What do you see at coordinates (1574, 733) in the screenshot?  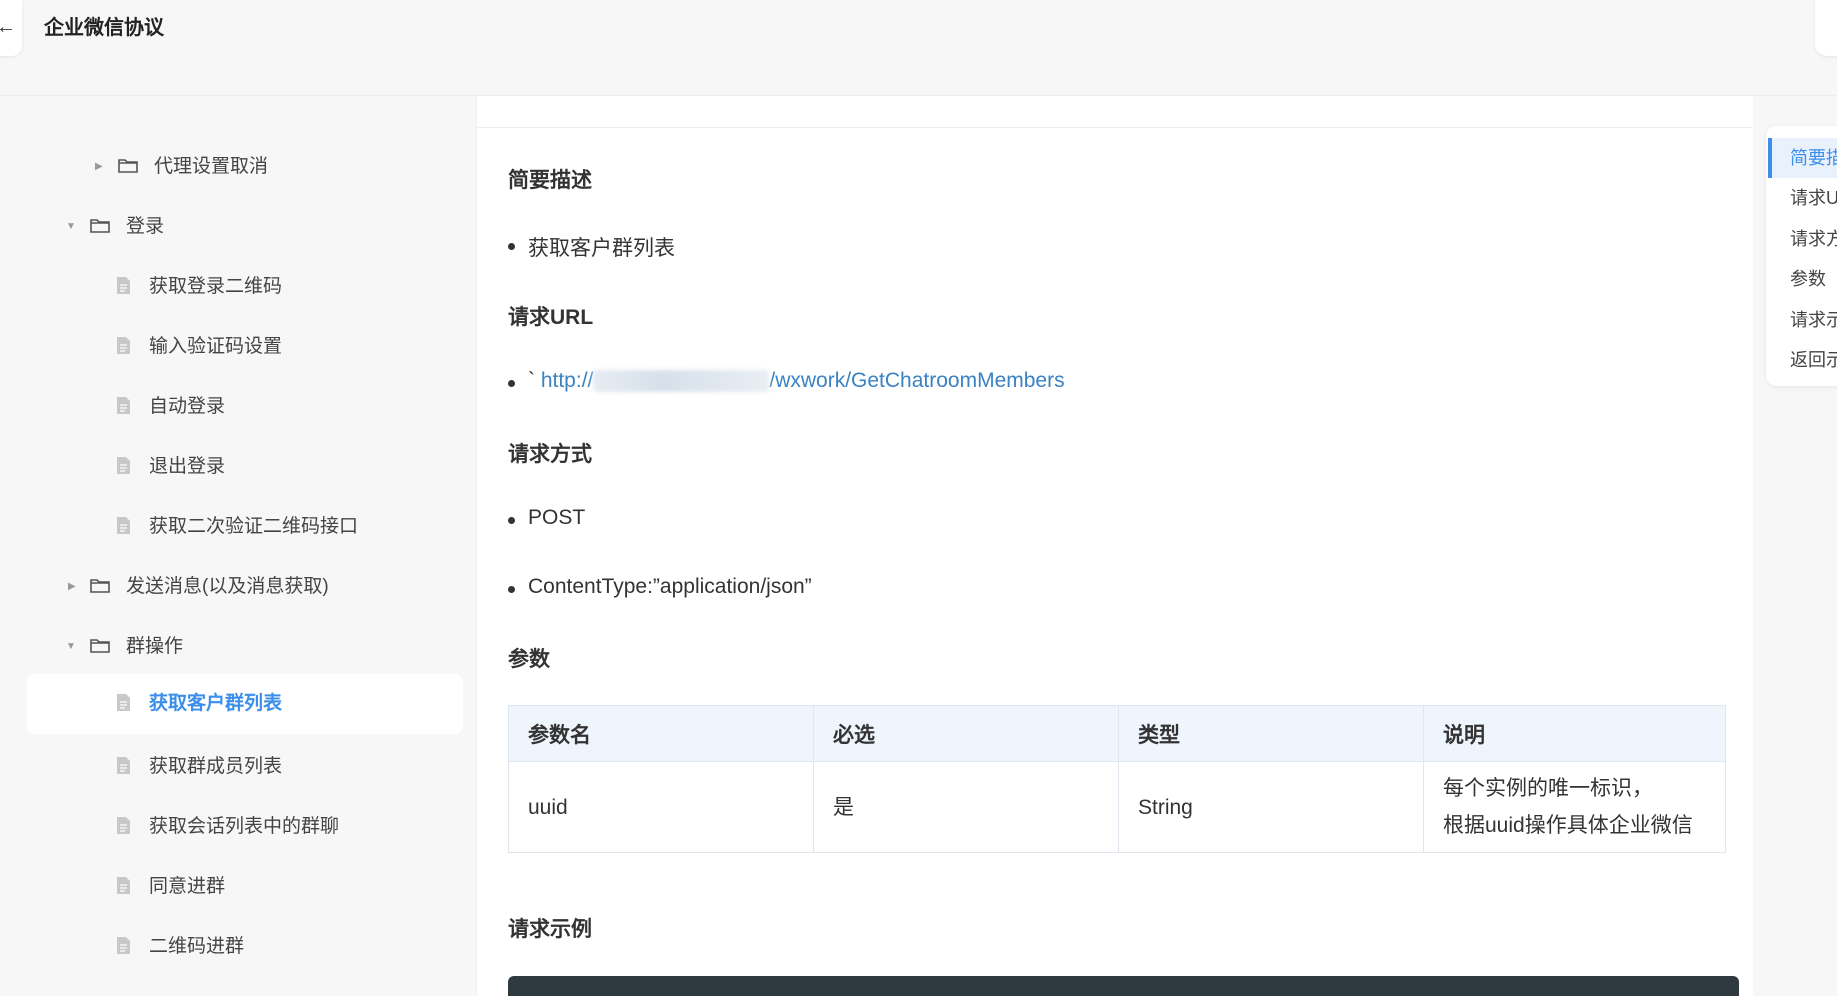 I see `column-header: 说明` at bounding box center [1574, 733].